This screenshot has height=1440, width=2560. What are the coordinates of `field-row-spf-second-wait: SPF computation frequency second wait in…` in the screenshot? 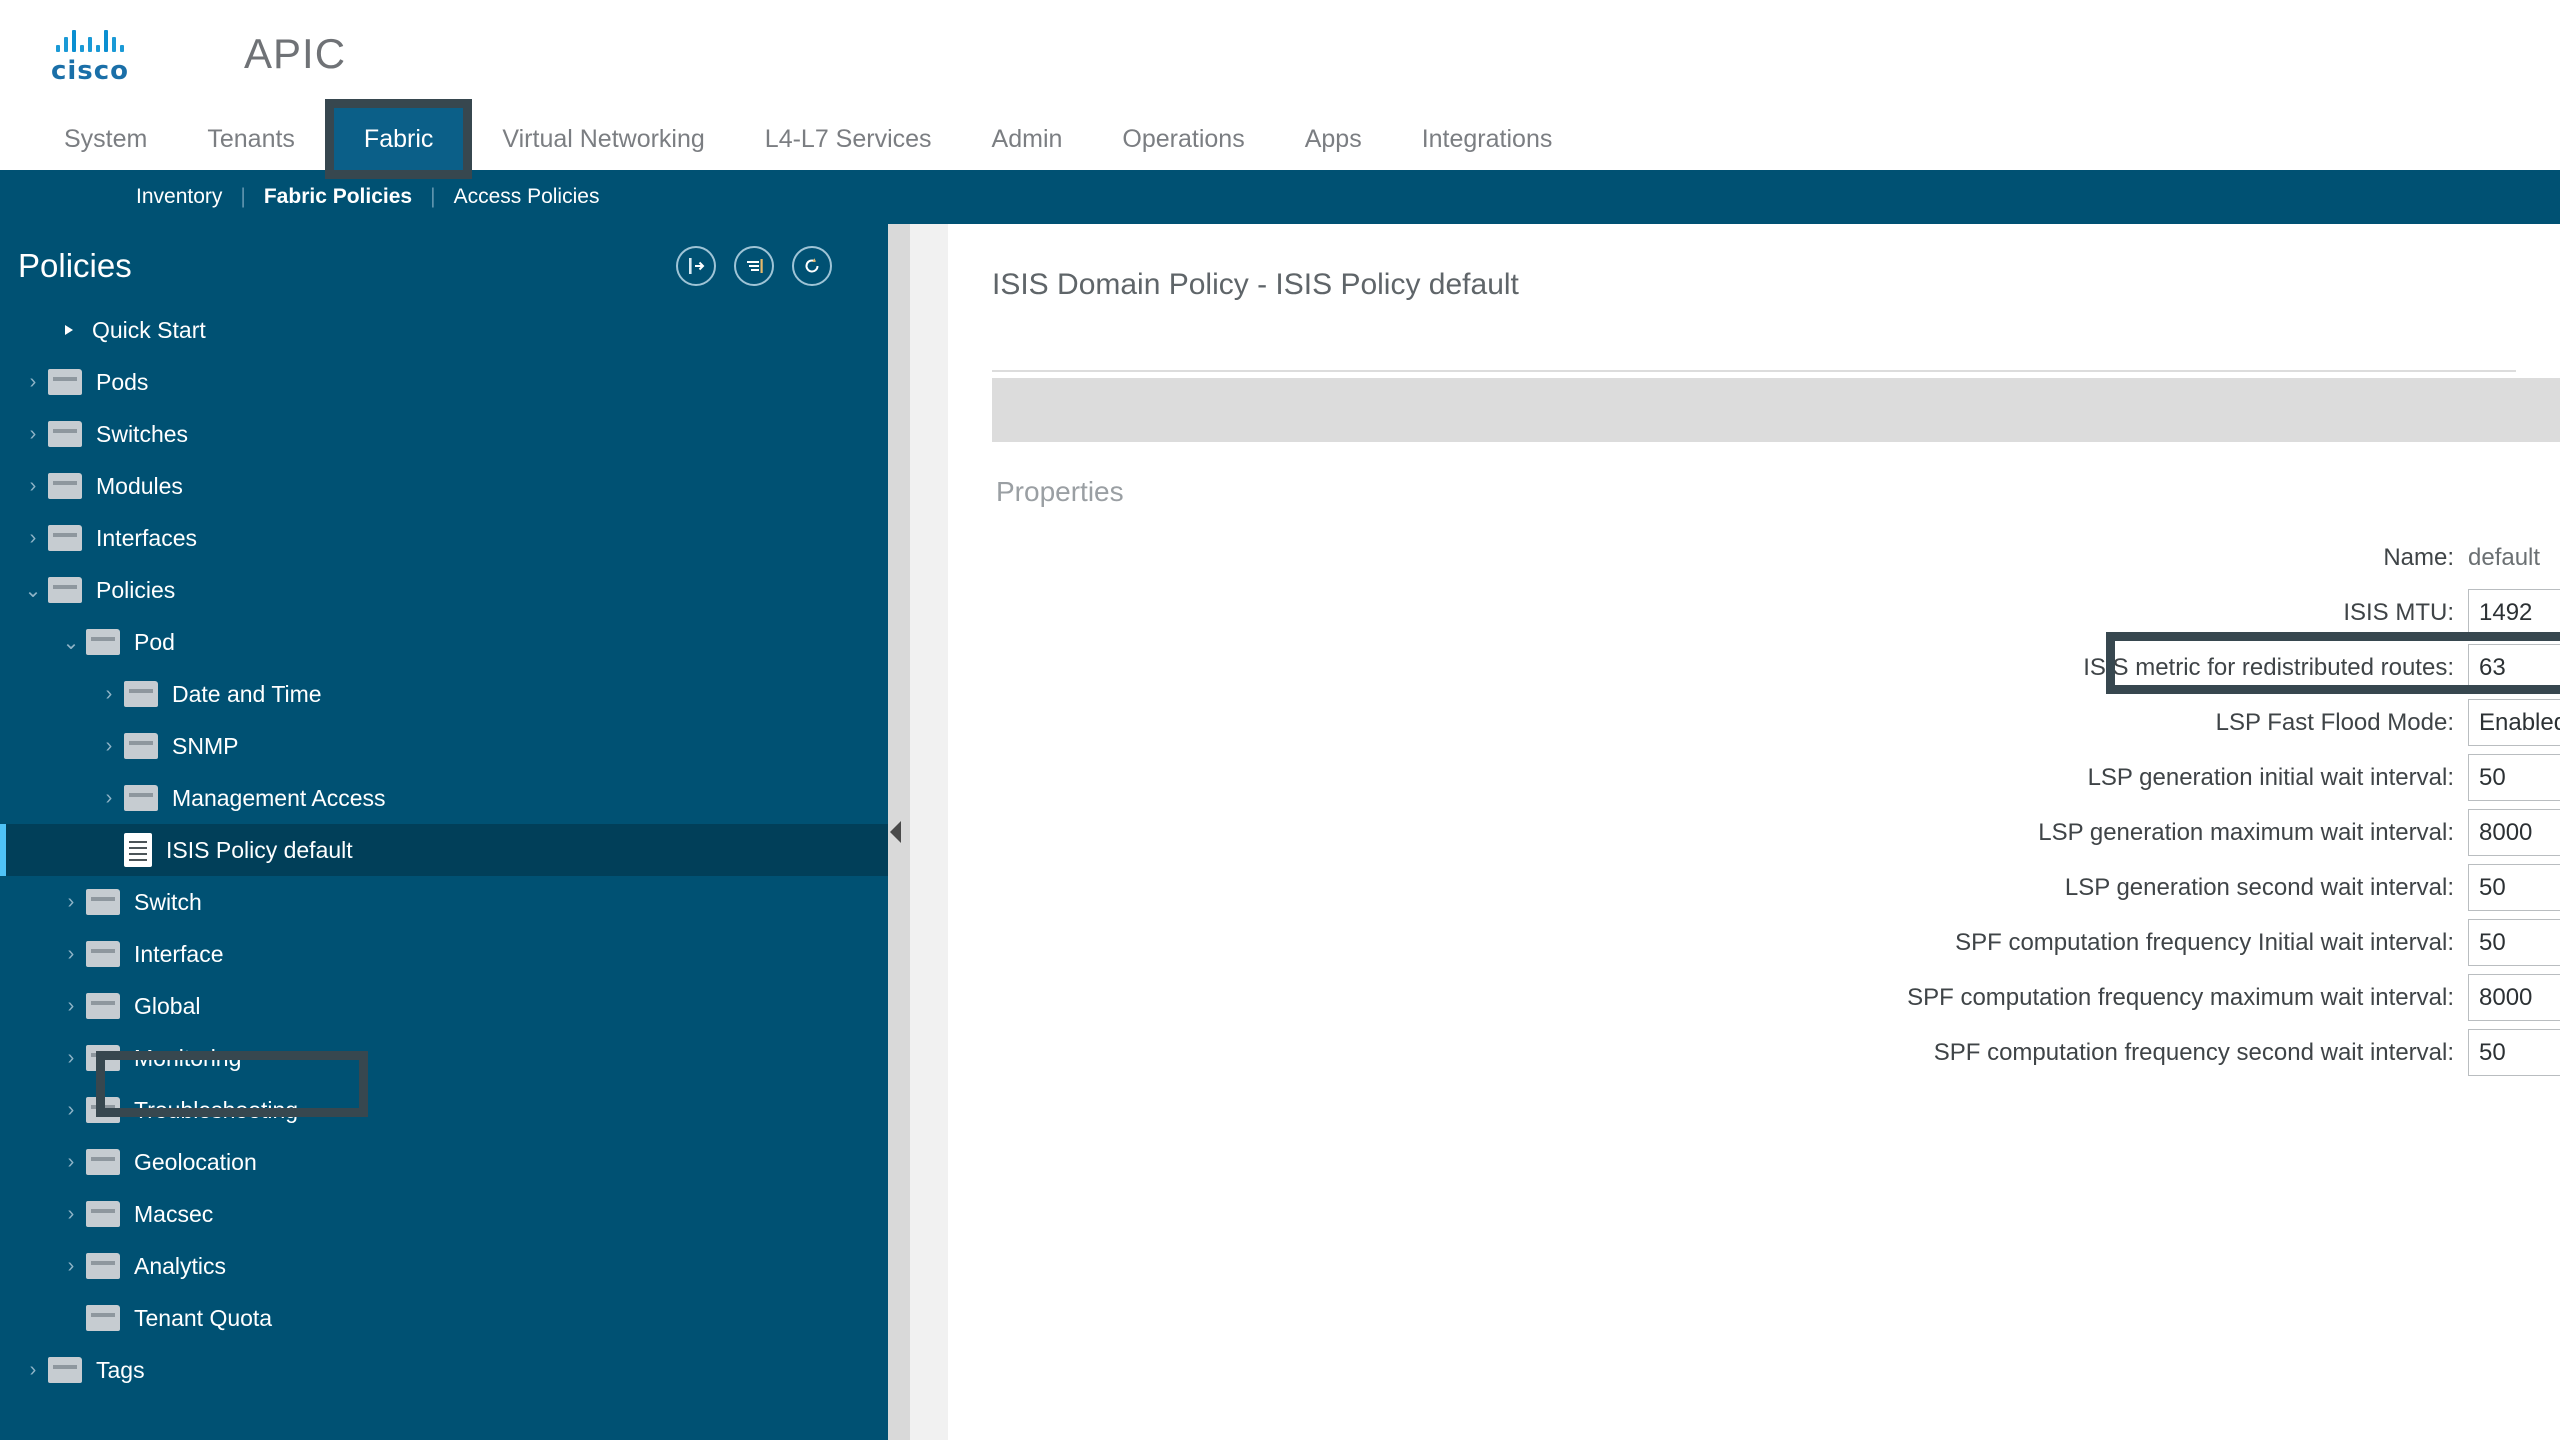 It's located at (1754, 1052).